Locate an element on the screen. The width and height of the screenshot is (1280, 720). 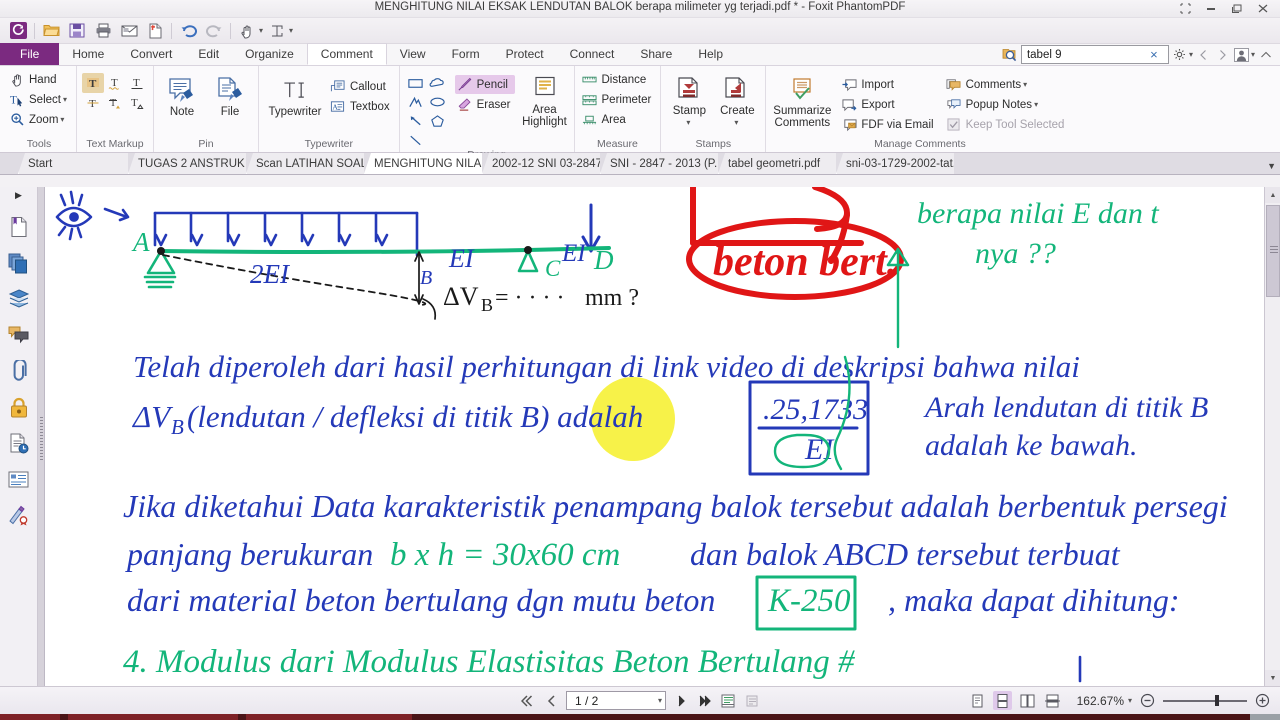
next-page-button is located at coordinates (680, 700).